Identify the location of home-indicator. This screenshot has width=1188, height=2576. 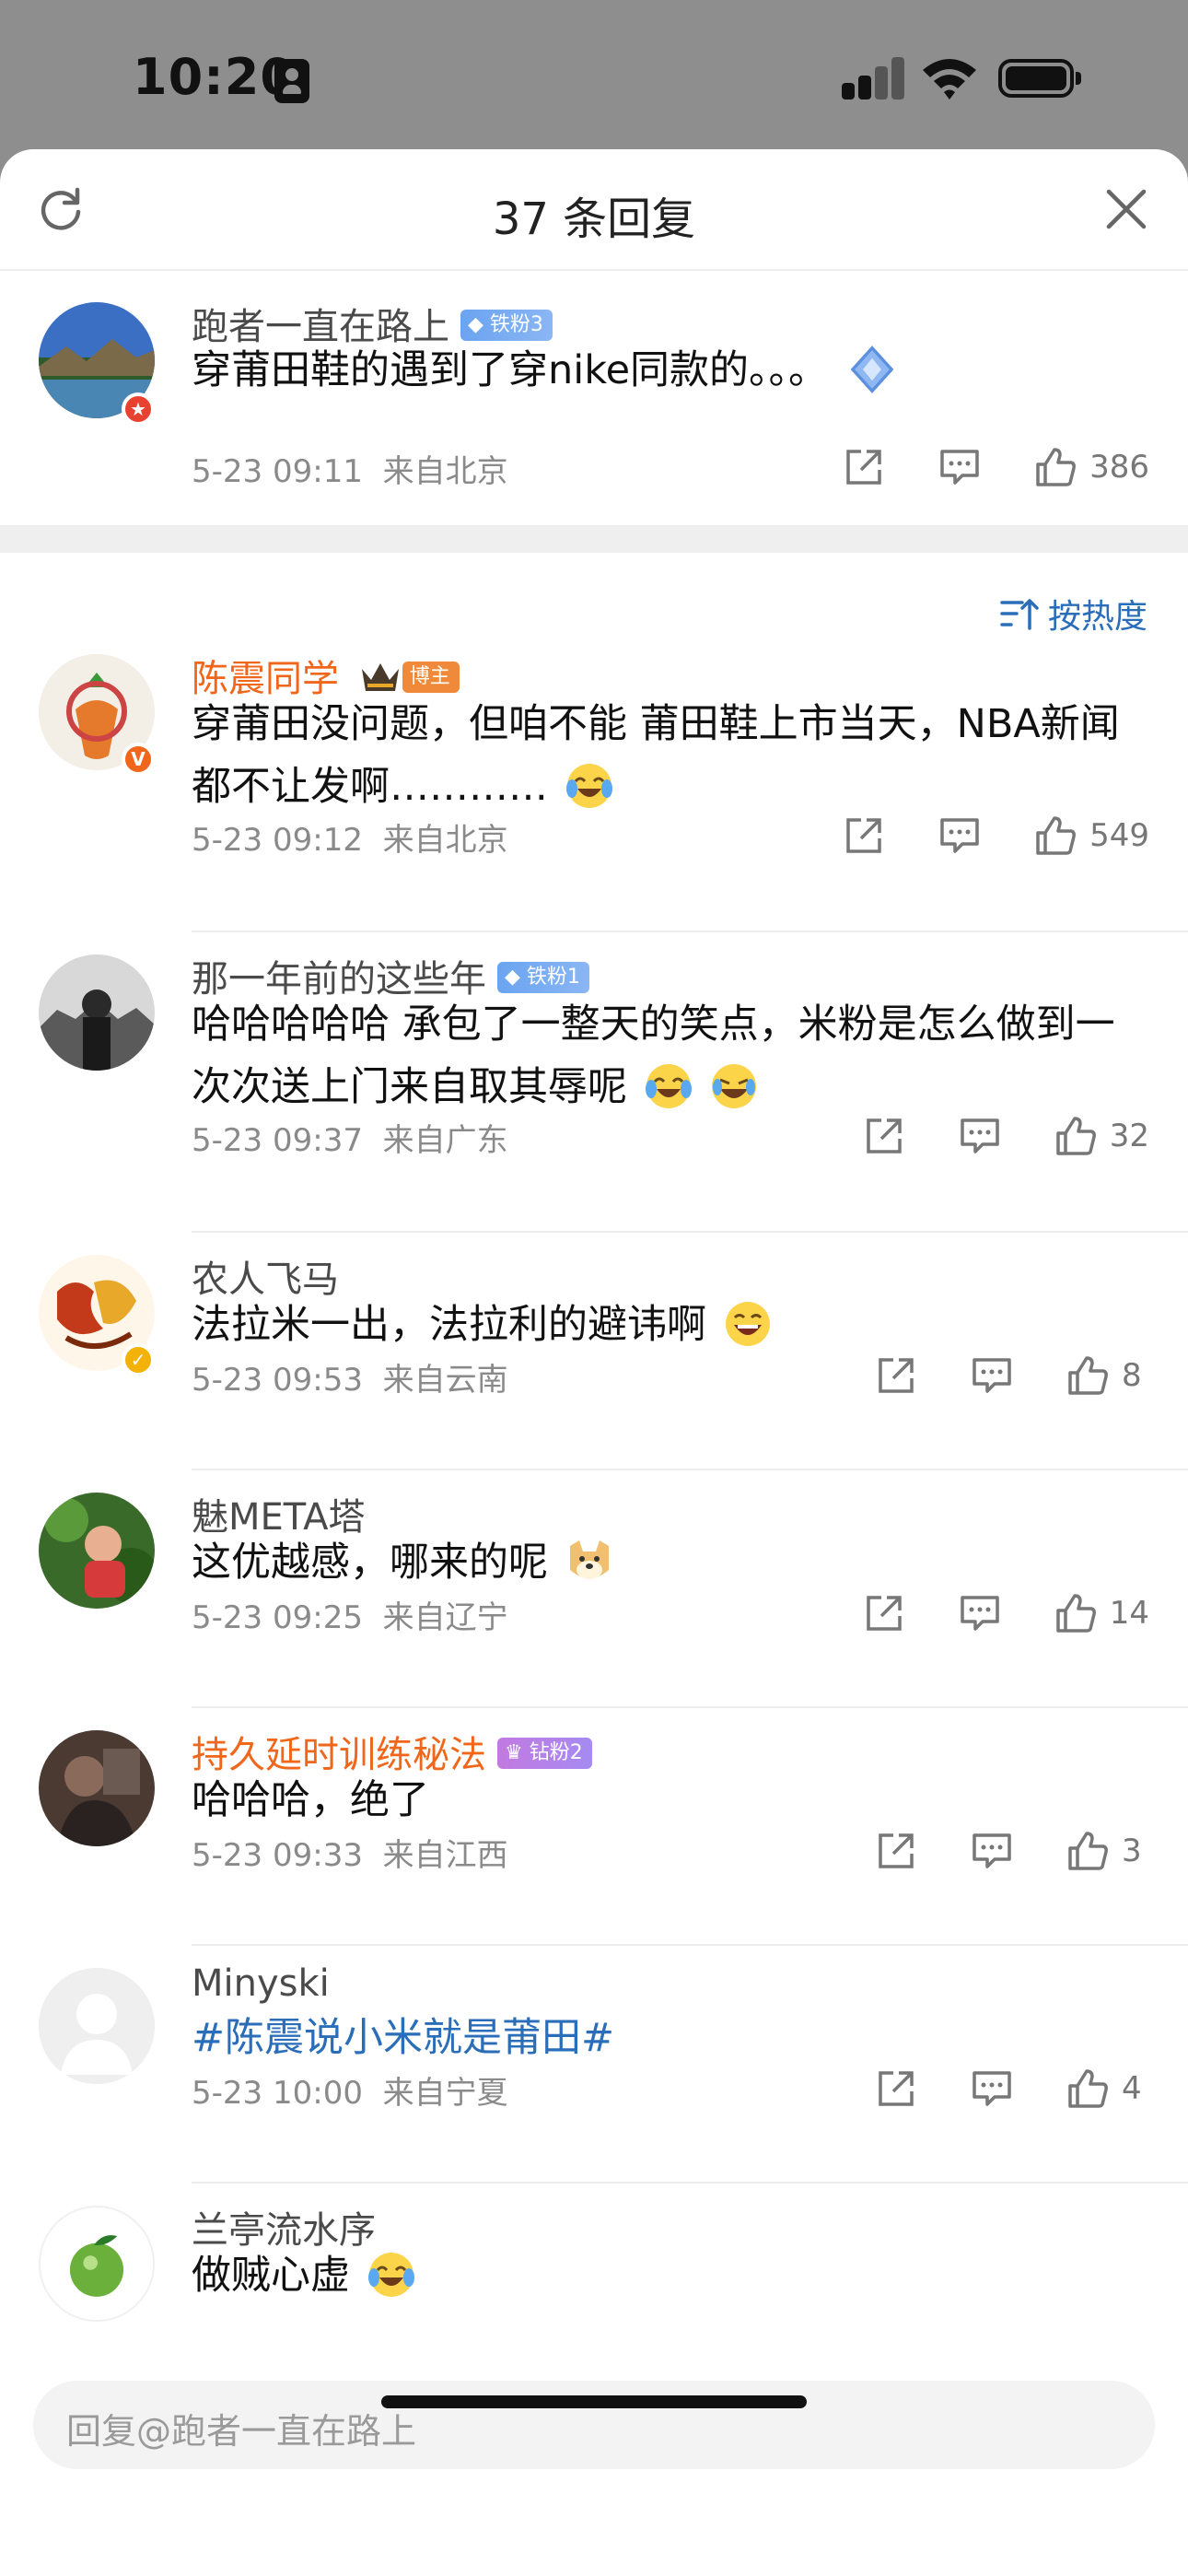
(594, 2401).